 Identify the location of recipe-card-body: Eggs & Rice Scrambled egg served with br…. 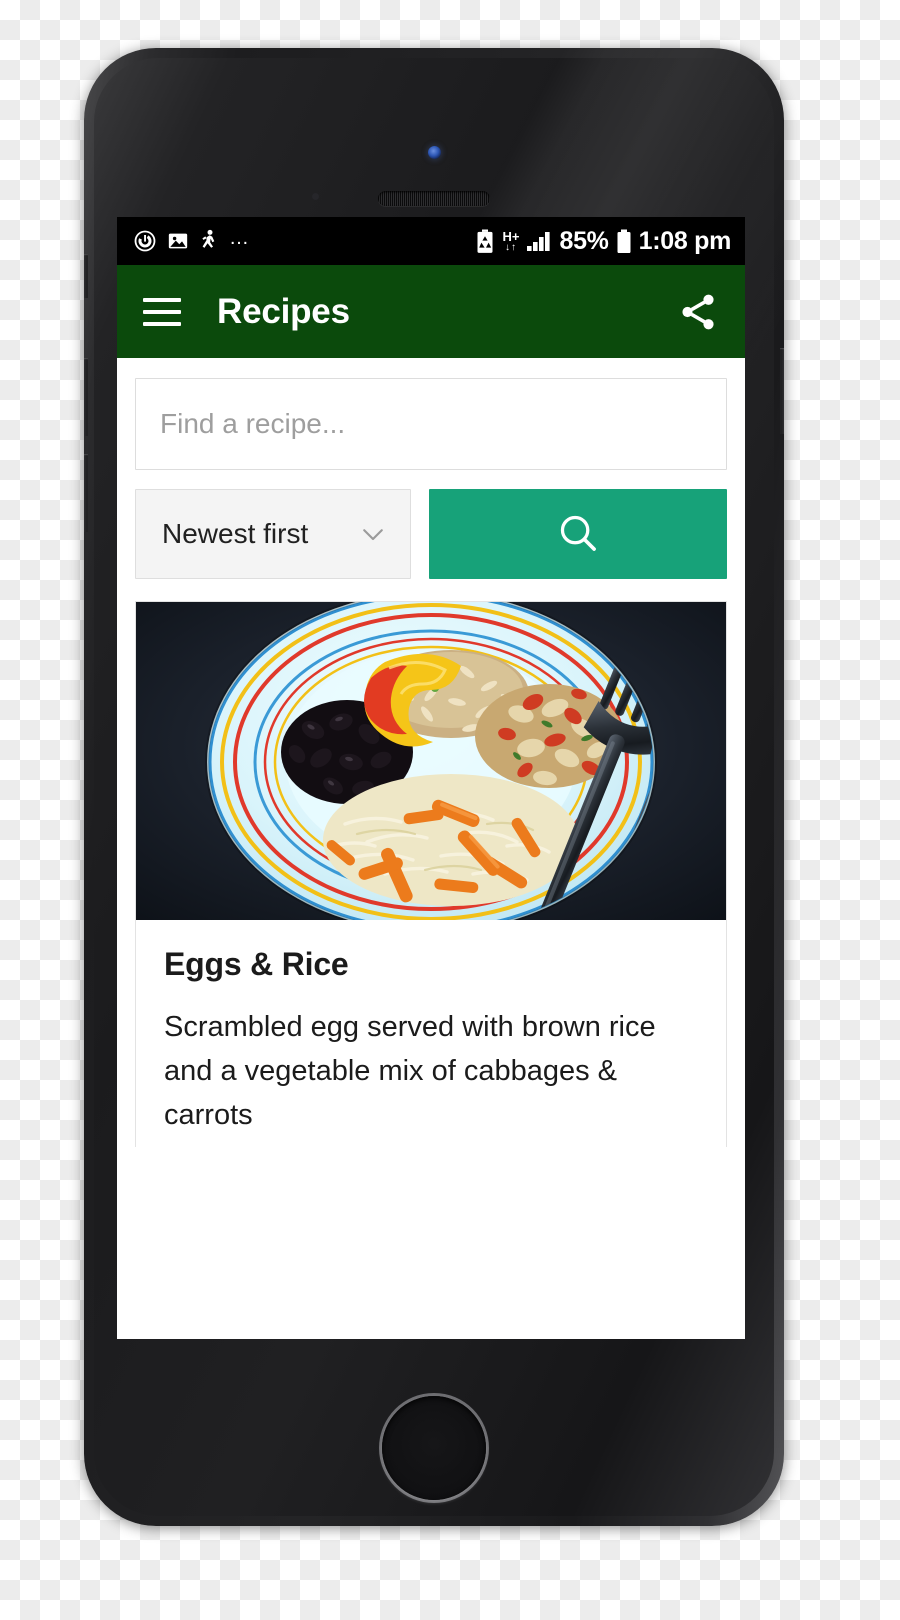
(431, 1033).